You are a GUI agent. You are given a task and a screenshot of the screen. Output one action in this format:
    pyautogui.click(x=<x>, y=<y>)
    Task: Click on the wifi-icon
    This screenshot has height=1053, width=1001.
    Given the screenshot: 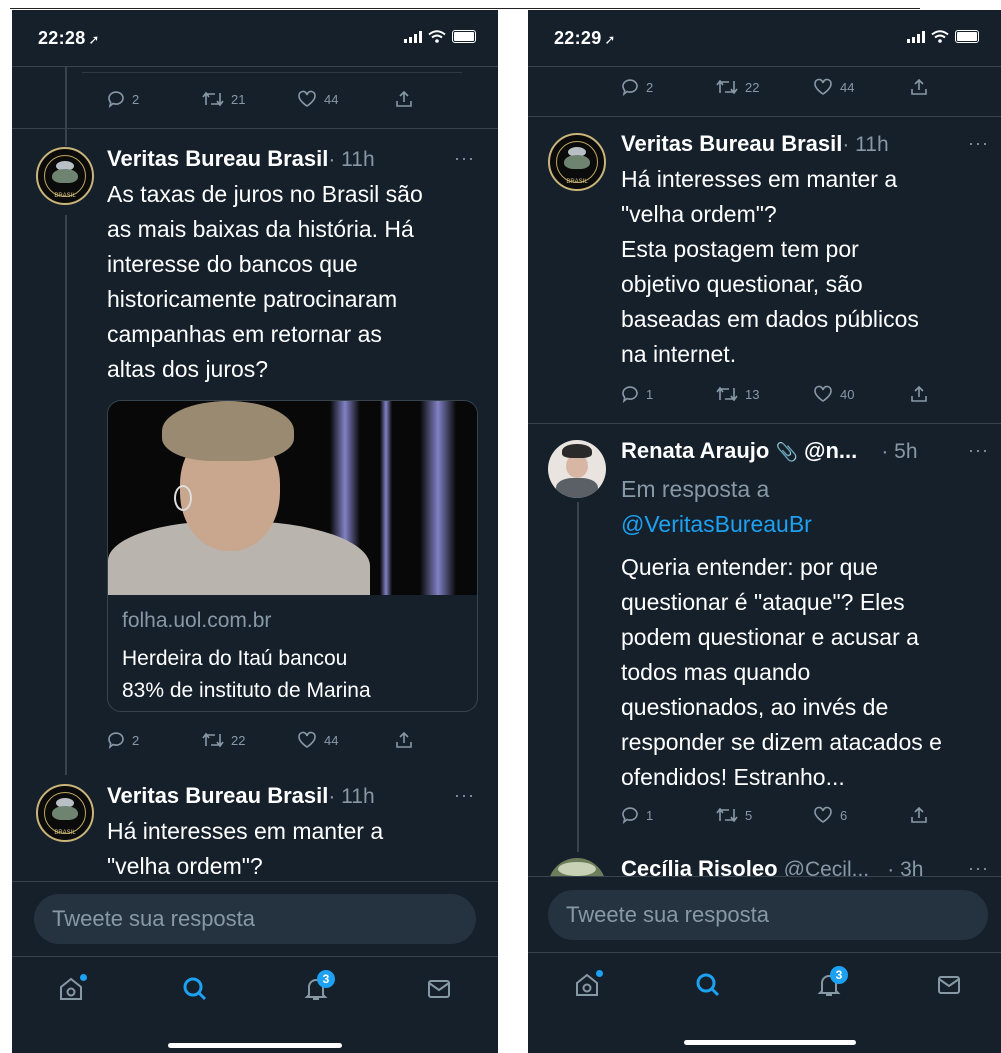 What is the action you would take?
    pyautogui.click(x=437, y=36)
    